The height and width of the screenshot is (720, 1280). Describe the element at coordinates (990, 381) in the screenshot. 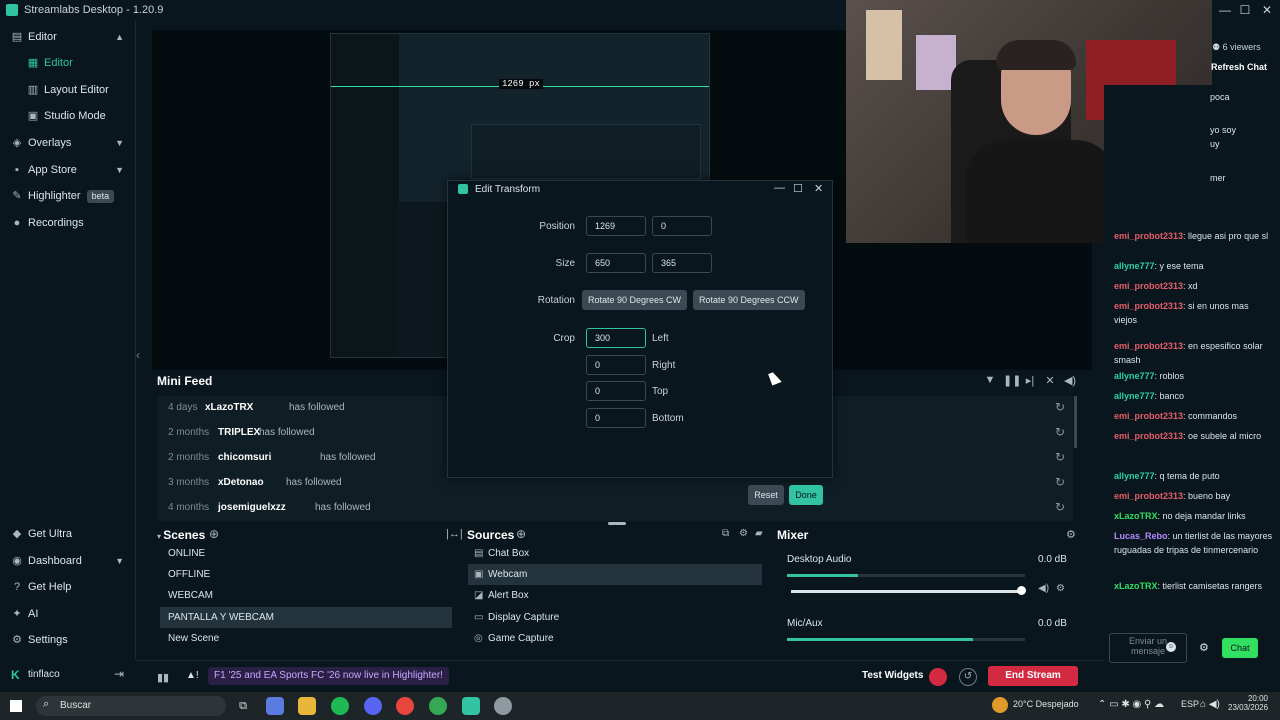

I see `filter-icon: ▼` at that location.